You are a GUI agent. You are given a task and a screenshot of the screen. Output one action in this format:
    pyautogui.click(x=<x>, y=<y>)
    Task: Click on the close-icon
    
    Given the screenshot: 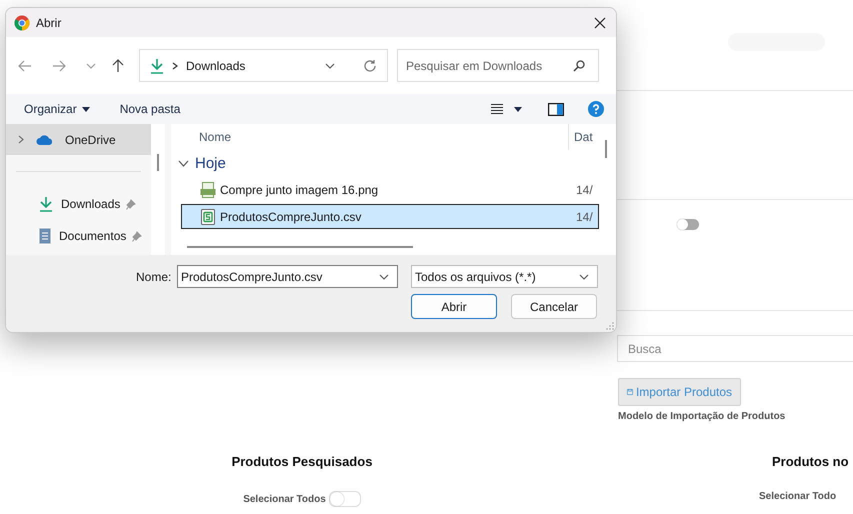 What is the action you would take?
    pyautogui.click(x=600, y=22)
    